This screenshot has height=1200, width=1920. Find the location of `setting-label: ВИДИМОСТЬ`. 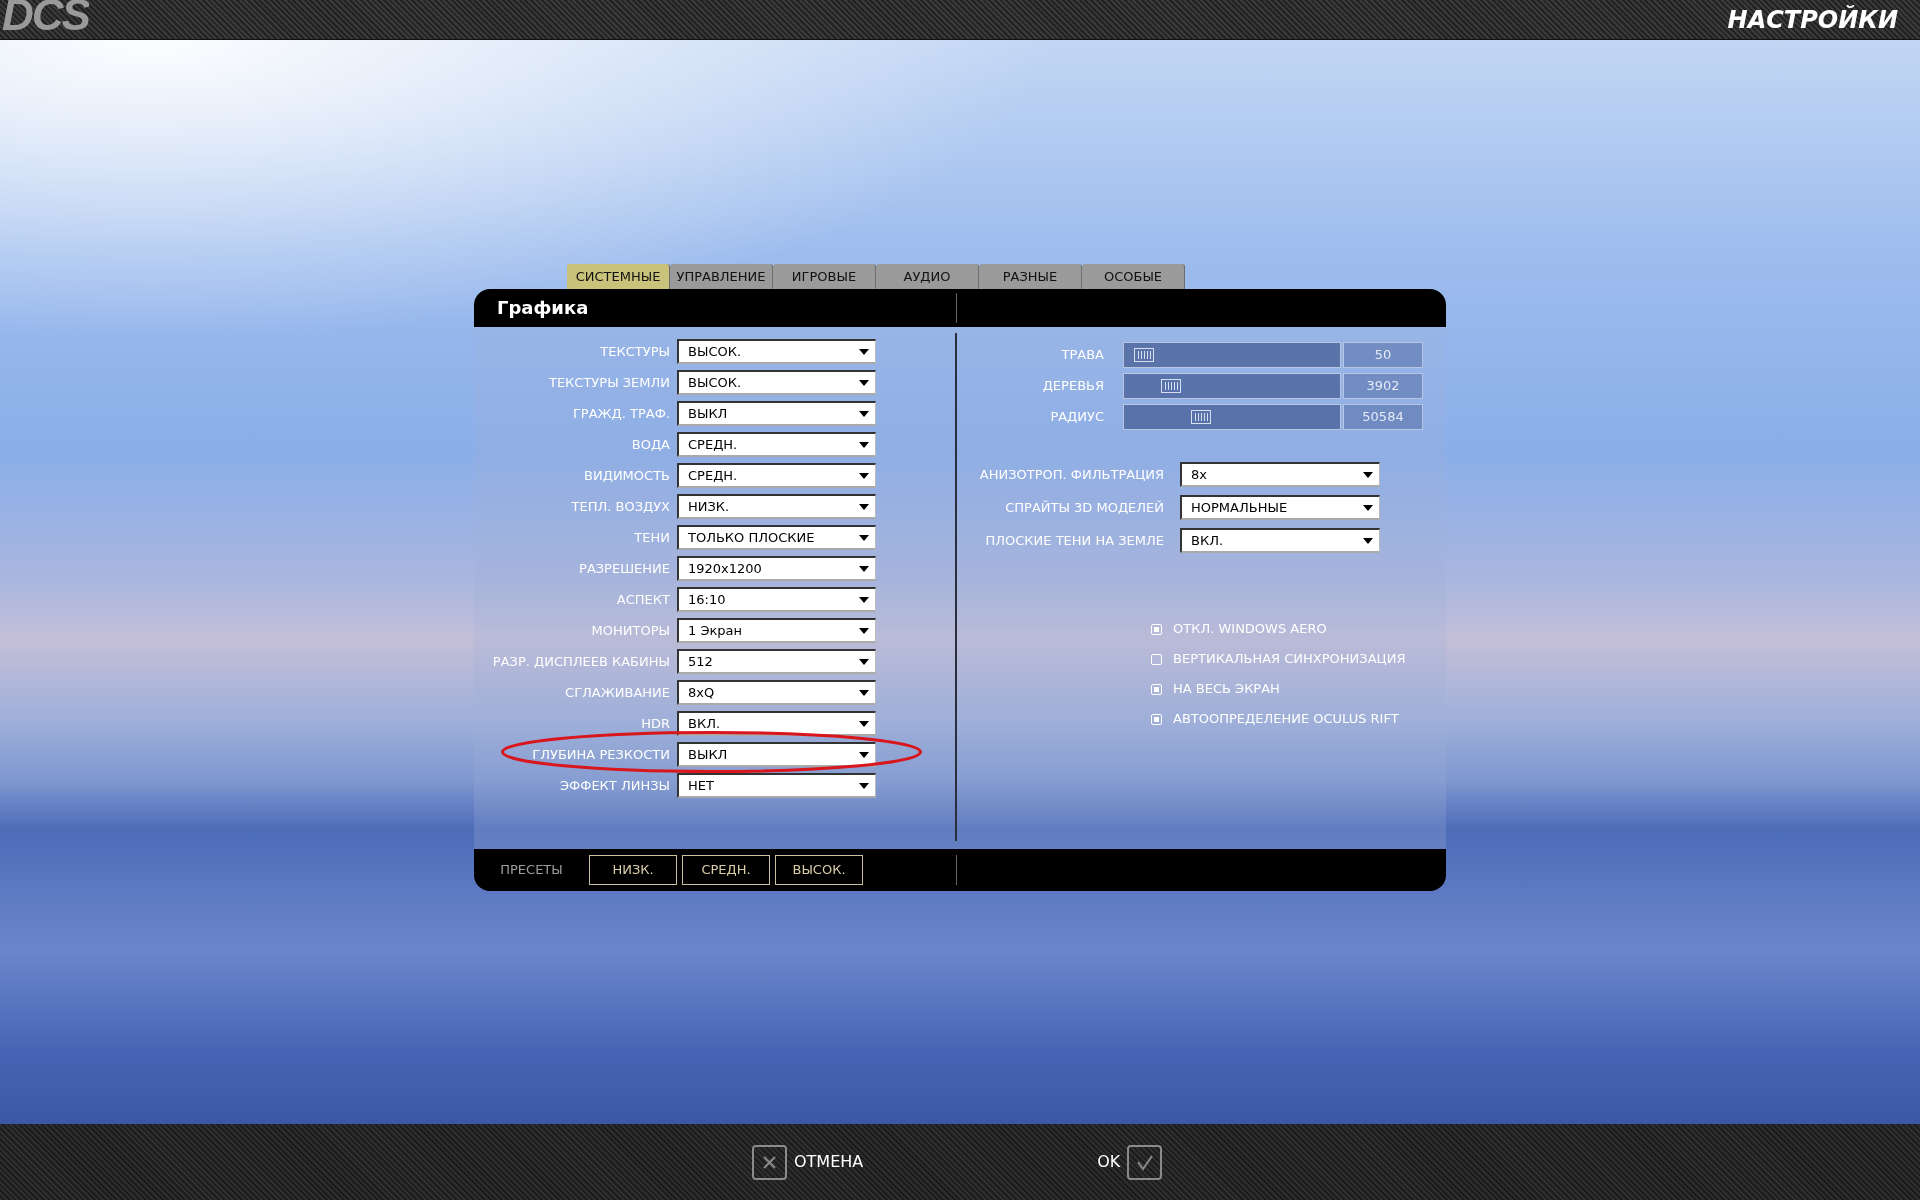

setting-label: ВИДИМОСТЬ is located at coordinates (626, 475).